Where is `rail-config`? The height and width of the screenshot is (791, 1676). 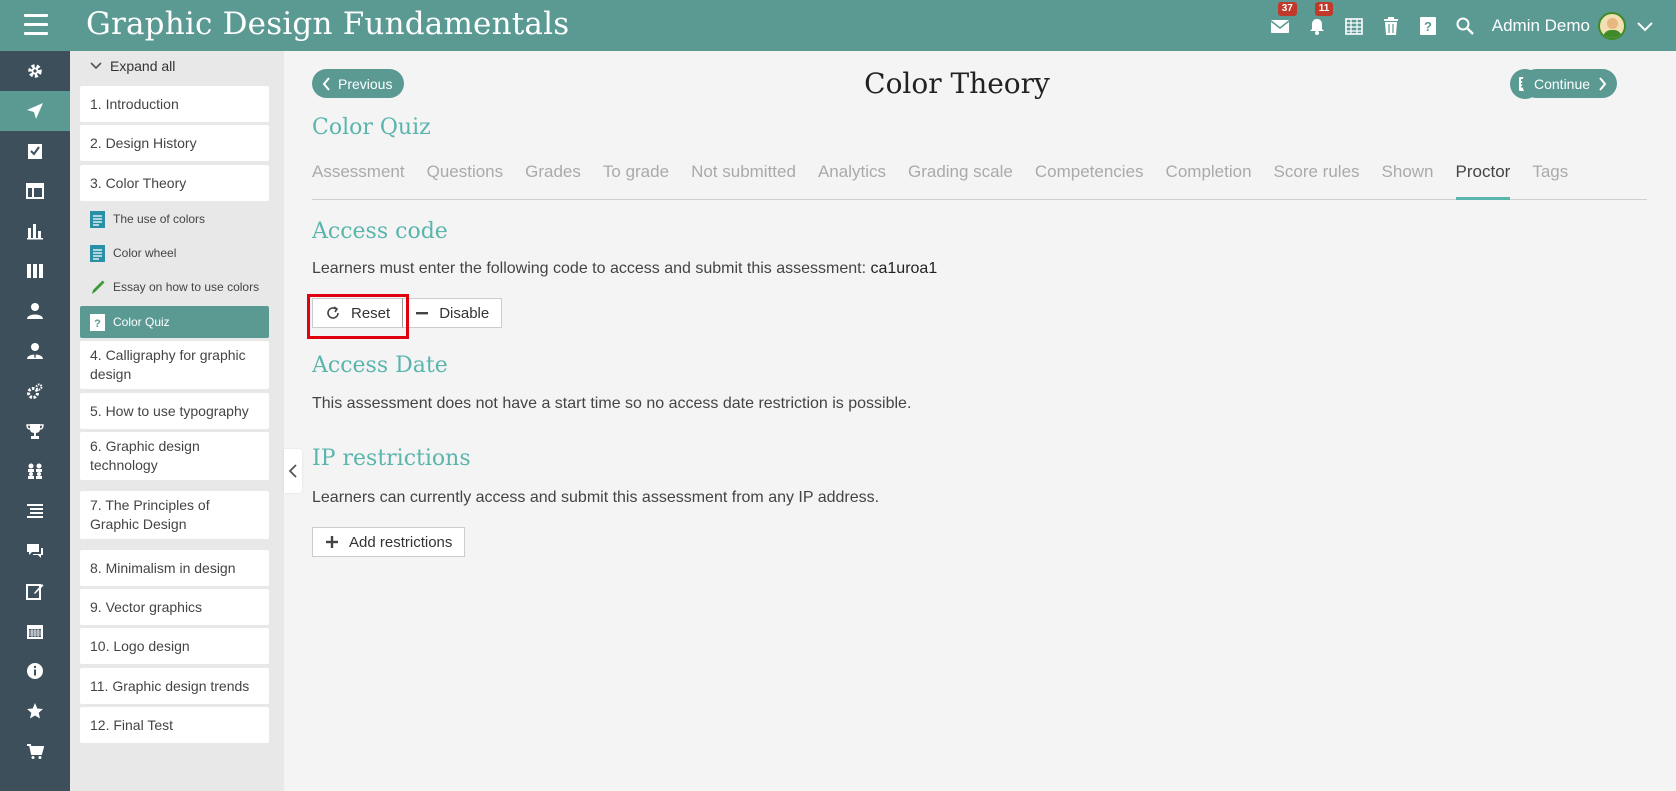
rail-config is located at coordinates (35, 391).